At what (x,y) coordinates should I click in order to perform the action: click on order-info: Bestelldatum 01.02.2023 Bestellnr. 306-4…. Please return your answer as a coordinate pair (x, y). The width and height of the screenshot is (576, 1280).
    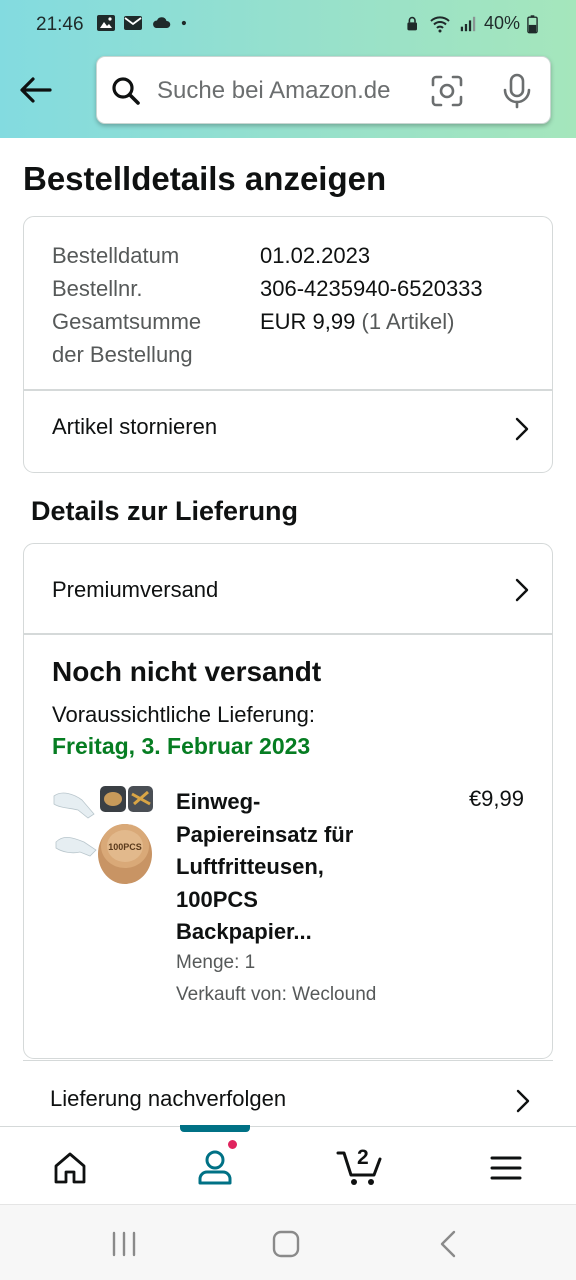
    Looking at the image, I should click on (267, 305).